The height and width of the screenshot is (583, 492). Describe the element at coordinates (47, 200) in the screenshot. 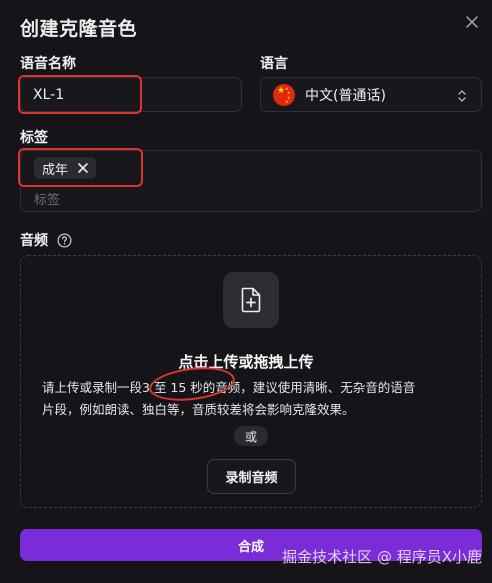

I see `tags-placeholder: 标签` at that location.